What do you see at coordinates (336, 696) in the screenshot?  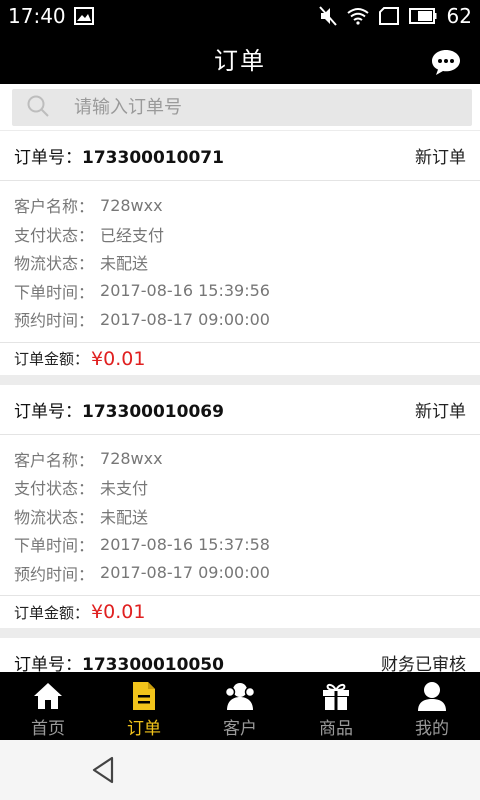 I see `gift-icon` at bounding box center [336, 696].